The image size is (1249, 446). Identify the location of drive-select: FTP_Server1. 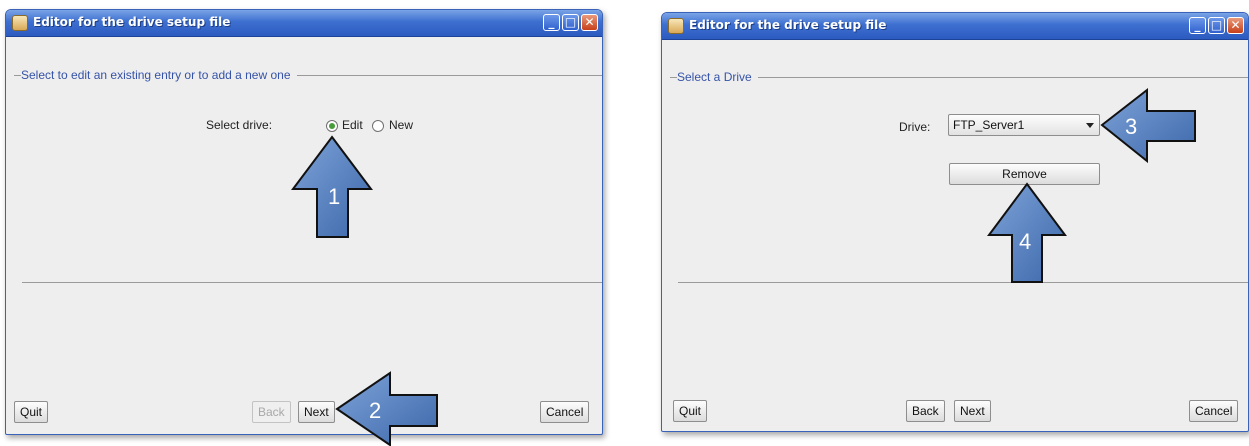
(1024, 125).